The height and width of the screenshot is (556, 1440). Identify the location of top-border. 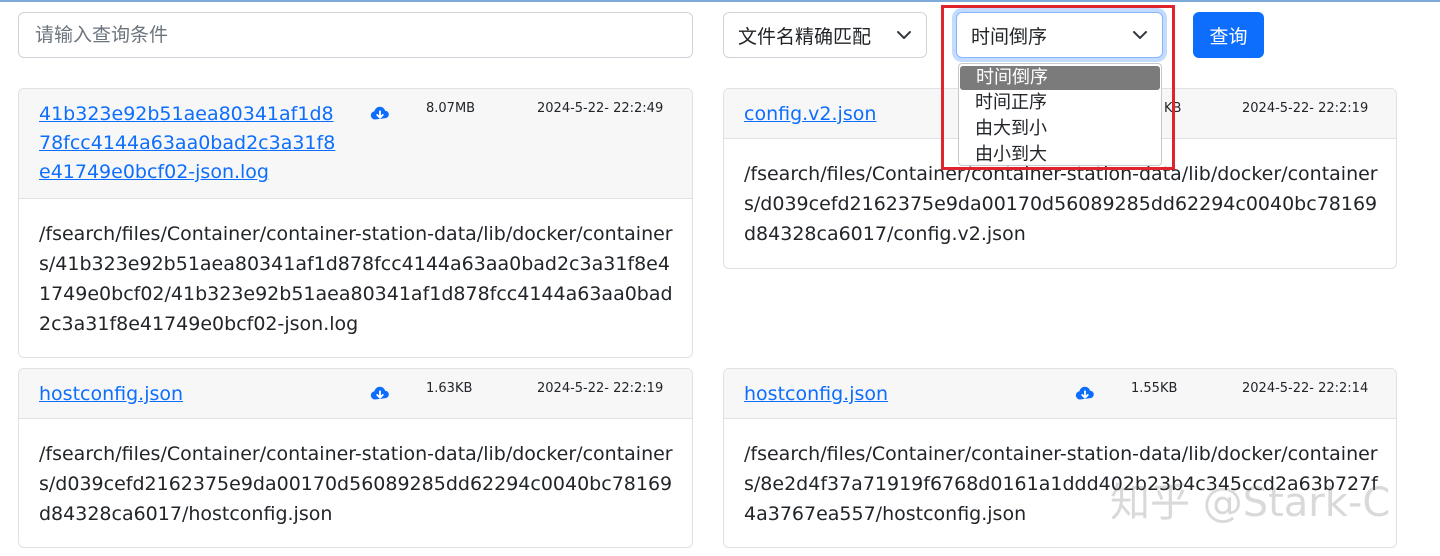
(720, 1).